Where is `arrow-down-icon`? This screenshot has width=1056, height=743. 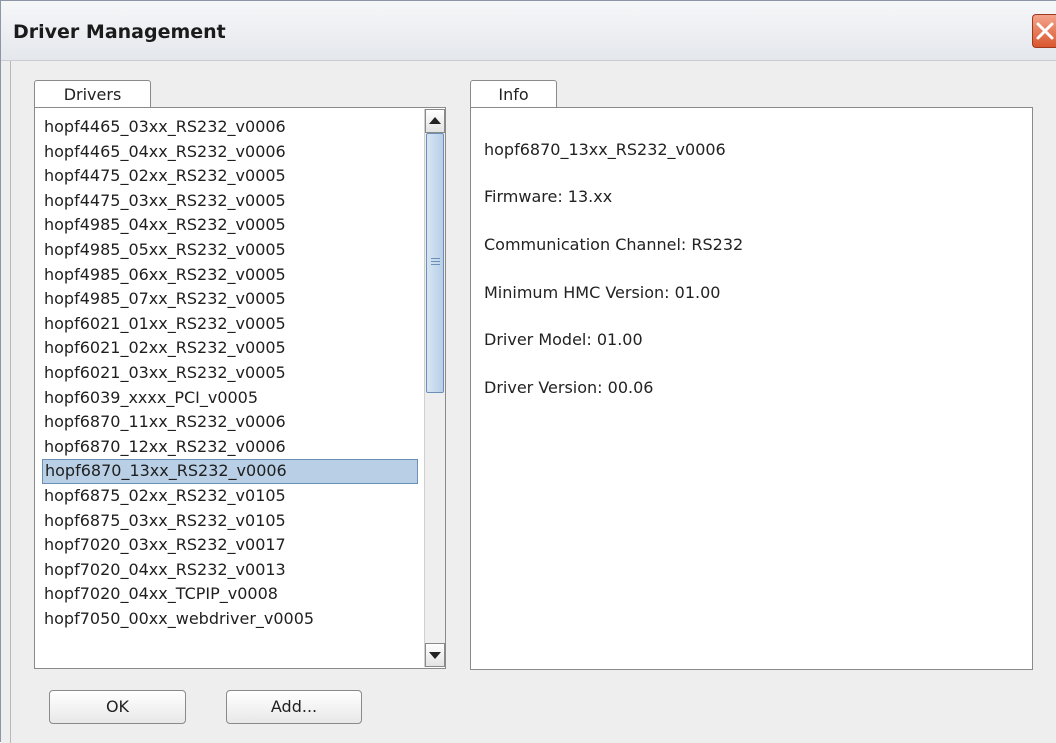
arrow-down-icon is located at coordinates (435, 655).